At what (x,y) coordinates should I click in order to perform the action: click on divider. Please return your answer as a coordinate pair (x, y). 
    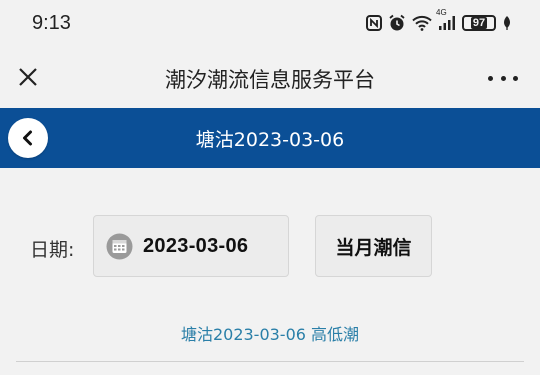
    Looking at the image, I should click on (270, 361).